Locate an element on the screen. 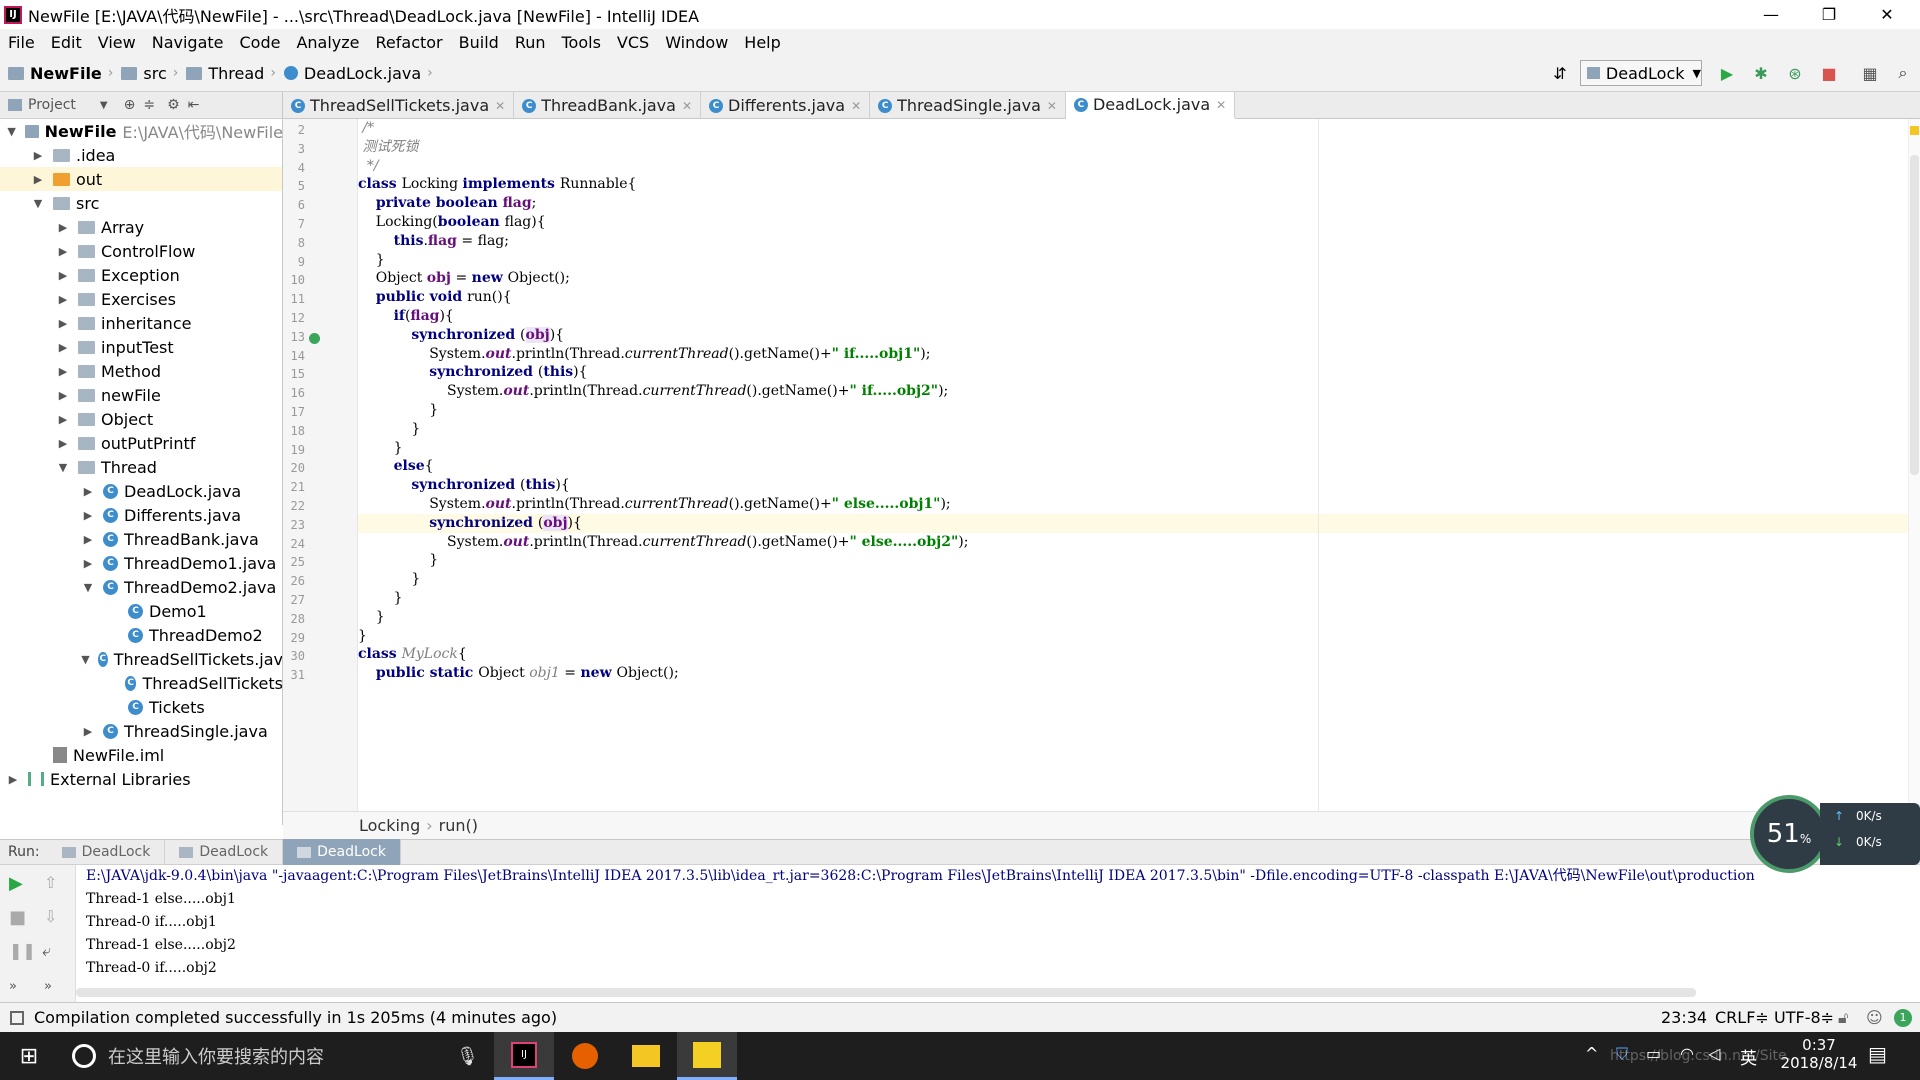 This screenshot has width=1920, height=1080. close-button: ✕ is located at coordinates (1887, 14).